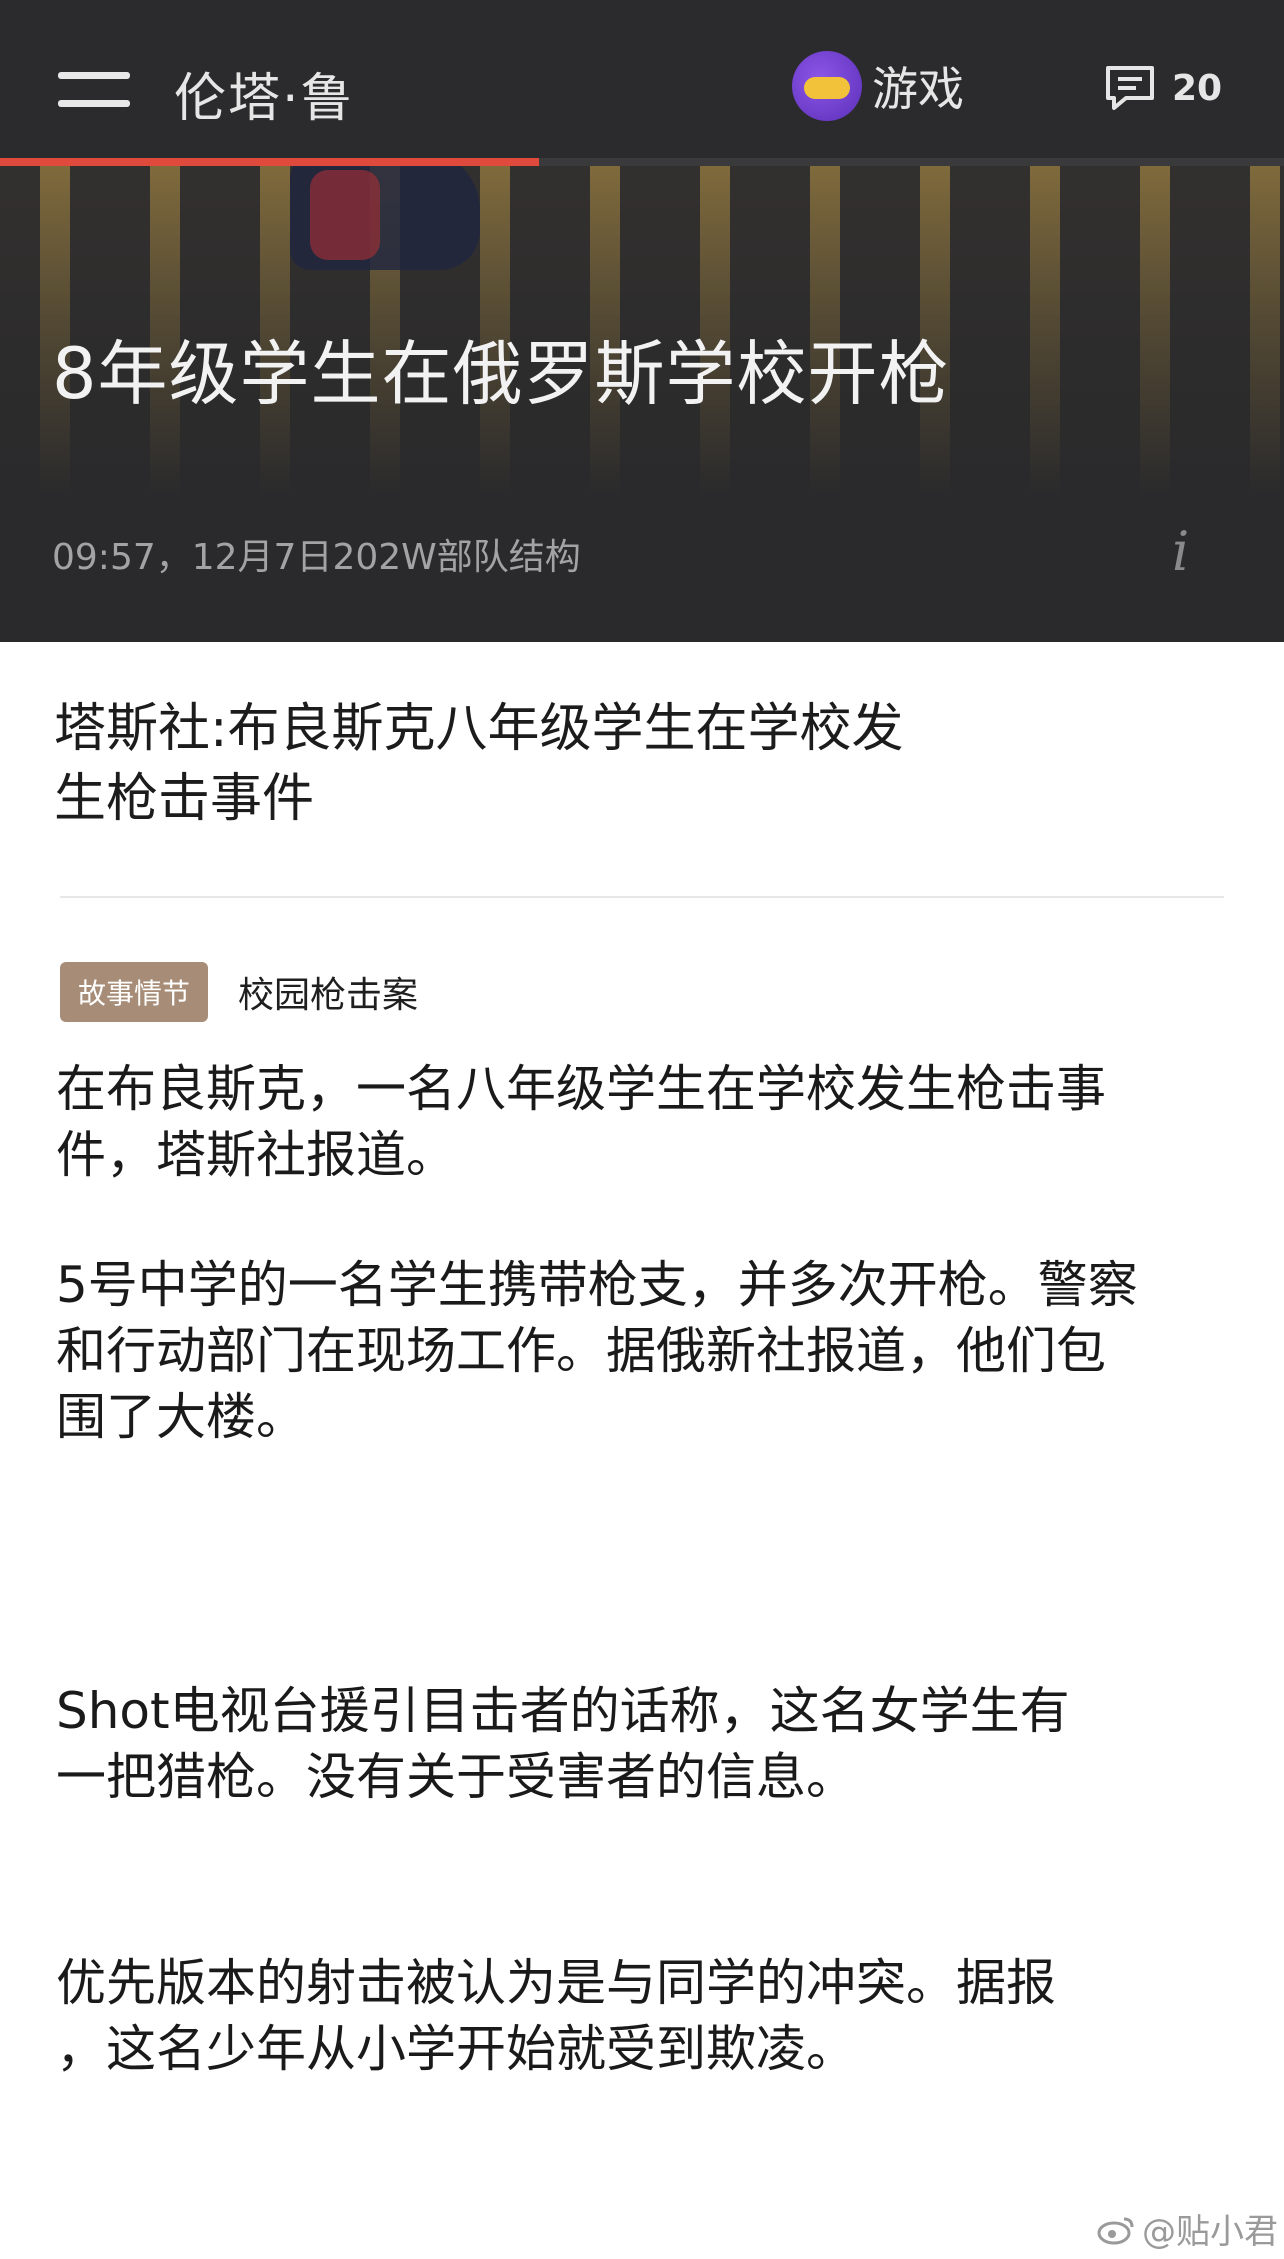  What do you see at coordinates (181, 1417) in the screenshot?
I see `paragraph-line: 围了大楼。` at bounding box center [181, 1417].